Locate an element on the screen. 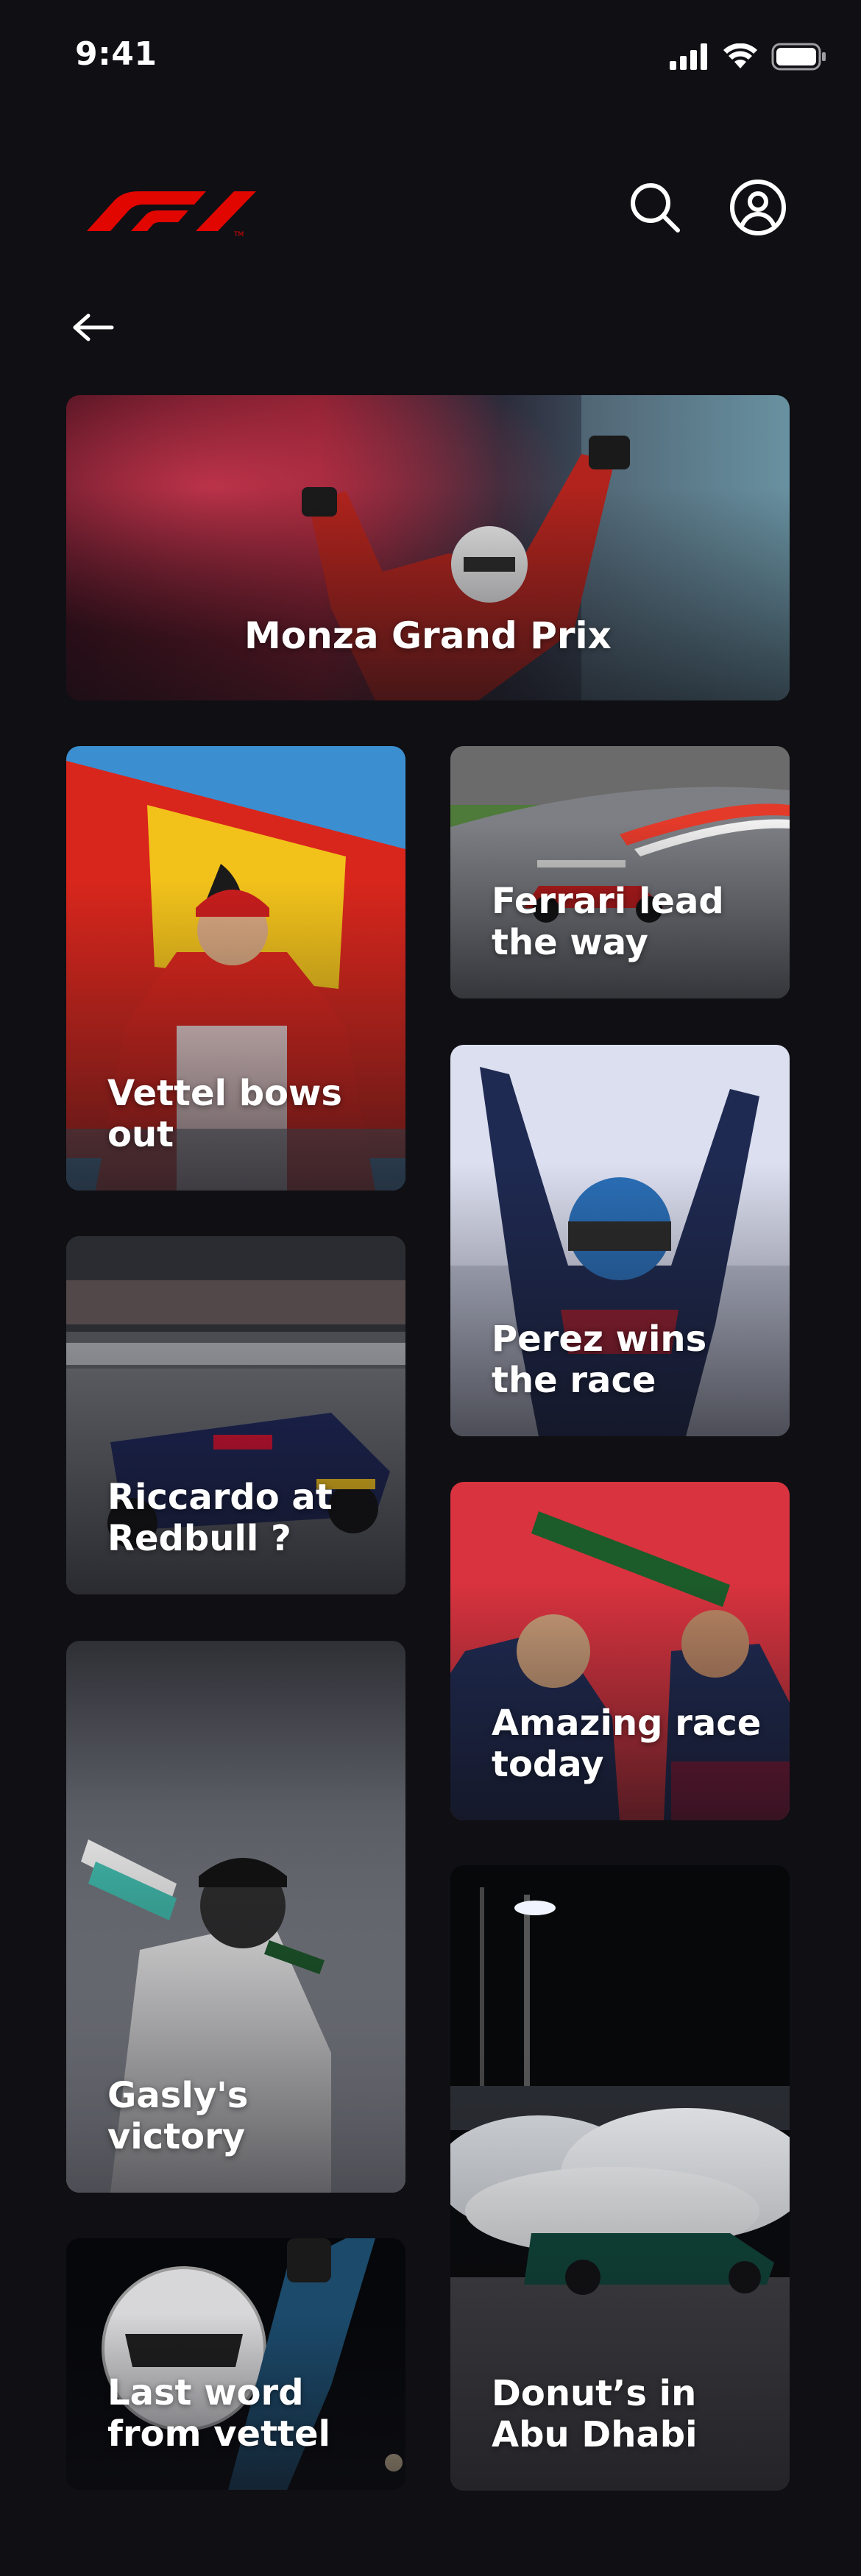  card-title: Donut’s in Abu Dhabi is located at coordinates (595, 2414).